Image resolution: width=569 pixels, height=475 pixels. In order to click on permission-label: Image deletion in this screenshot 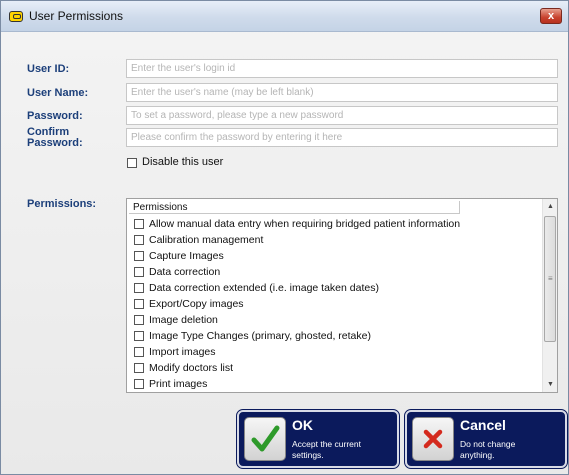, I will do `click(183, 320)`.